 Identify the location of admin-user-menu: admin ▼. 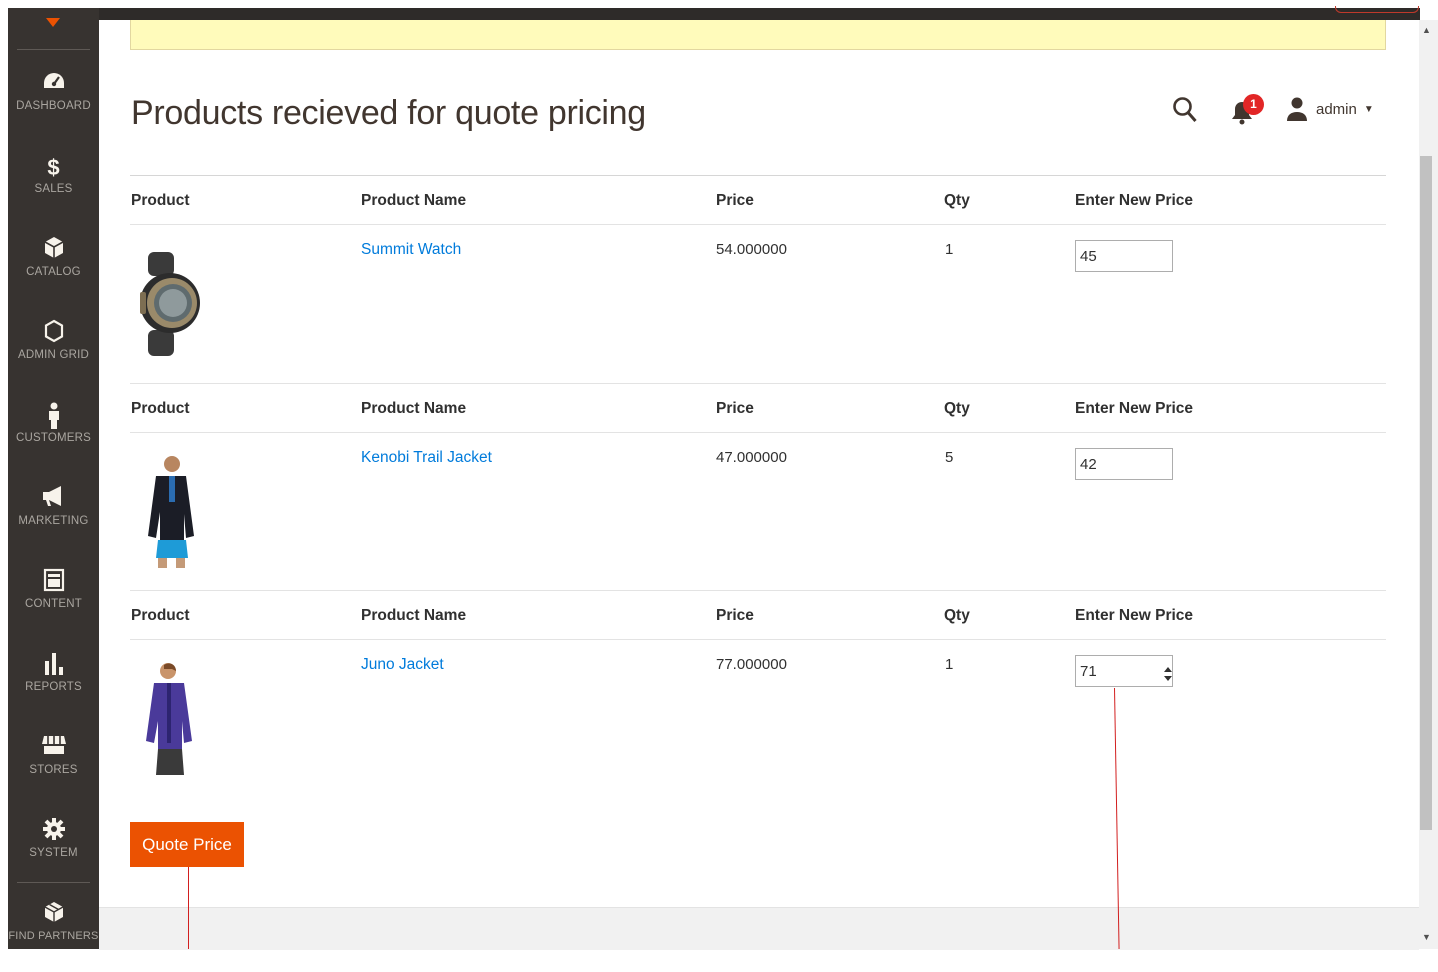
(1330, 109).